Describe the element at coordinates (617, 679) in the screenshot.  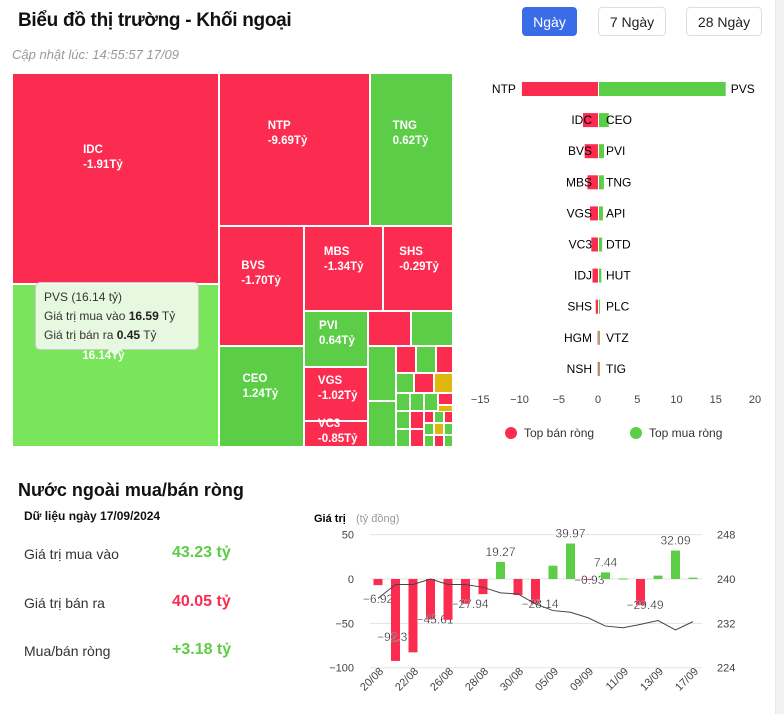
I see `x-tick: 11/09` at that location.